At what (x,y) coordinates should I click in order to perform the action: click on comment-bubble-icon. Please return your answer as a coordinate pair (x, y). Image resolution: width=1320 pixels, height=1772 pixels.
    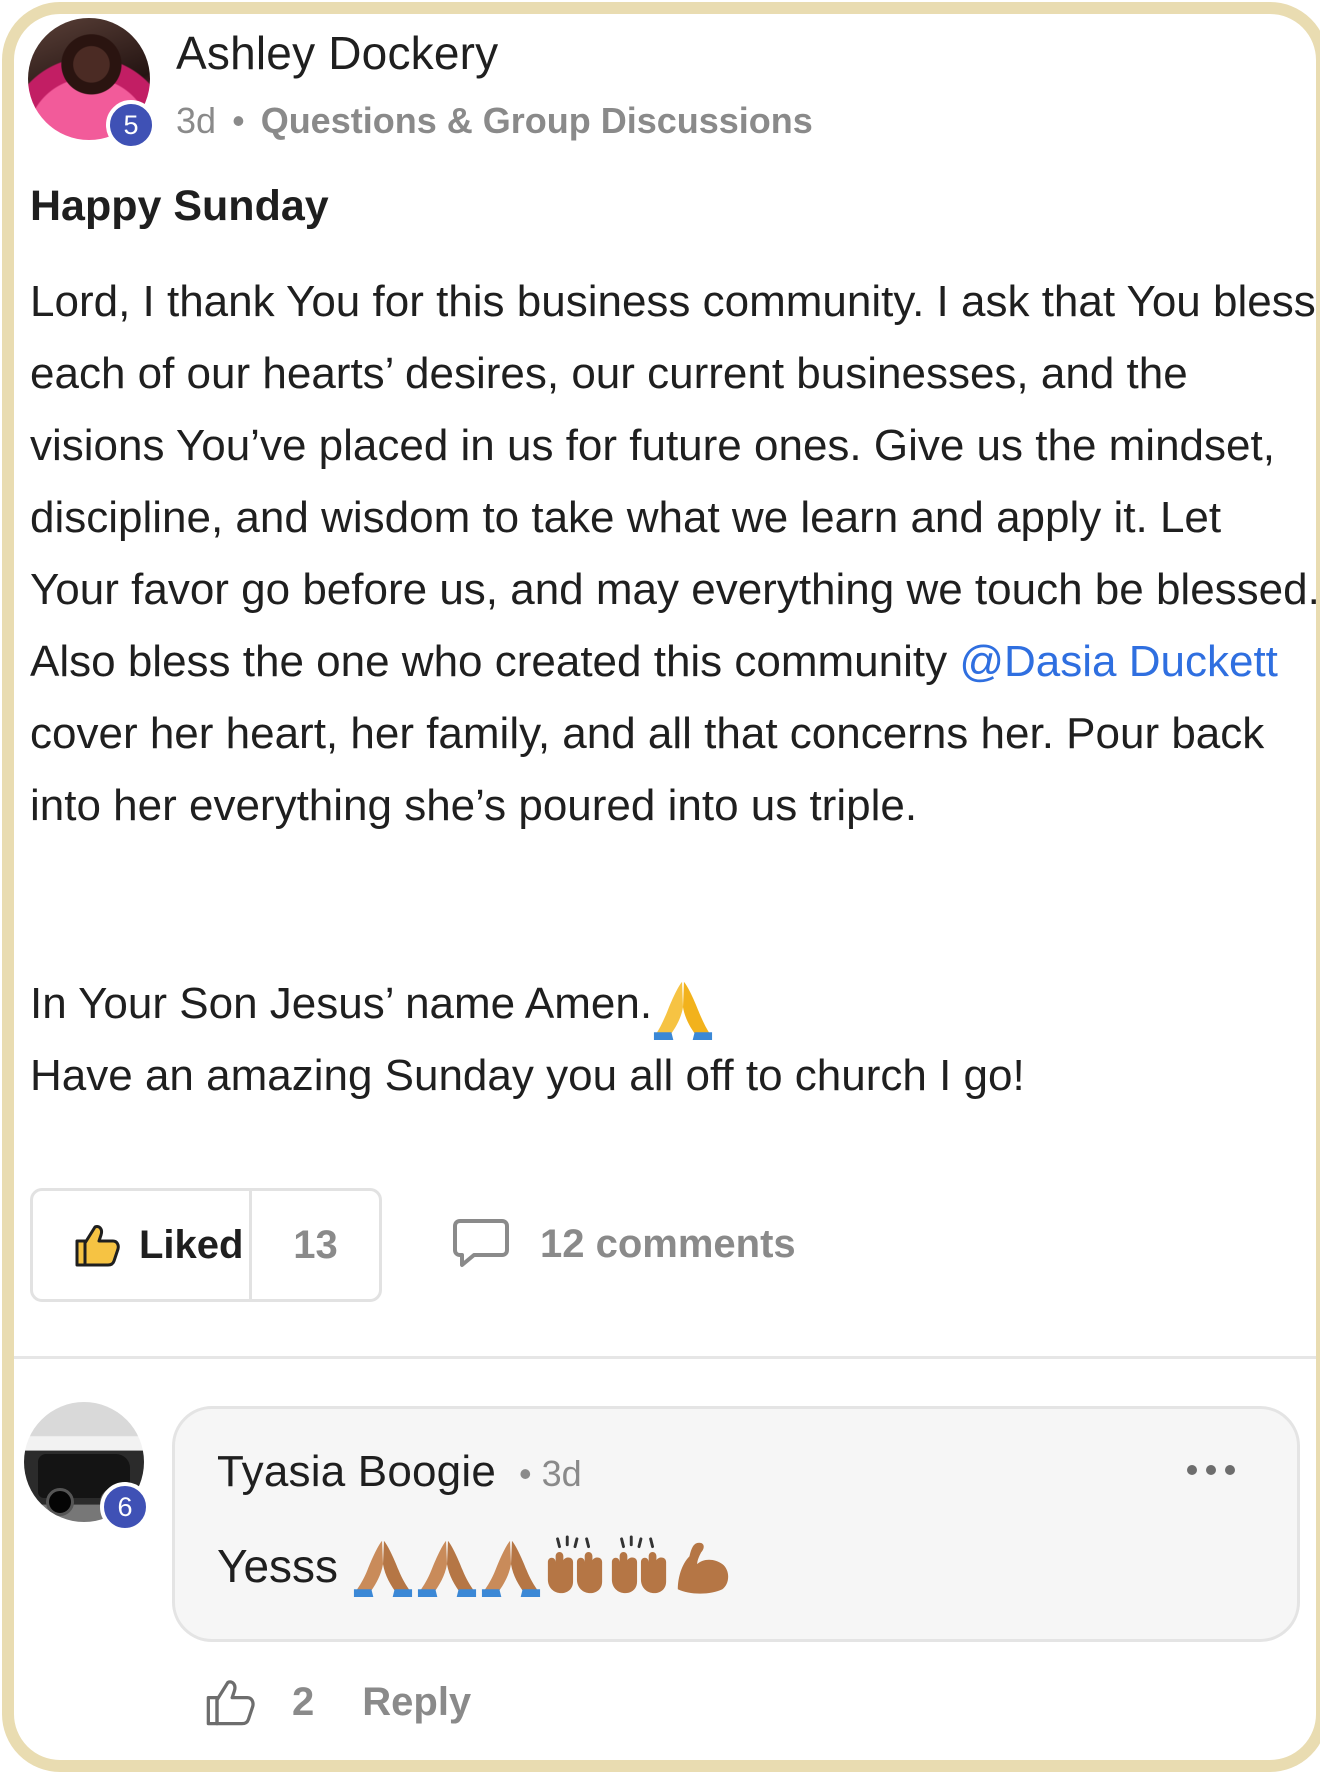
    Looking at the image, I should click on (481, 1243).